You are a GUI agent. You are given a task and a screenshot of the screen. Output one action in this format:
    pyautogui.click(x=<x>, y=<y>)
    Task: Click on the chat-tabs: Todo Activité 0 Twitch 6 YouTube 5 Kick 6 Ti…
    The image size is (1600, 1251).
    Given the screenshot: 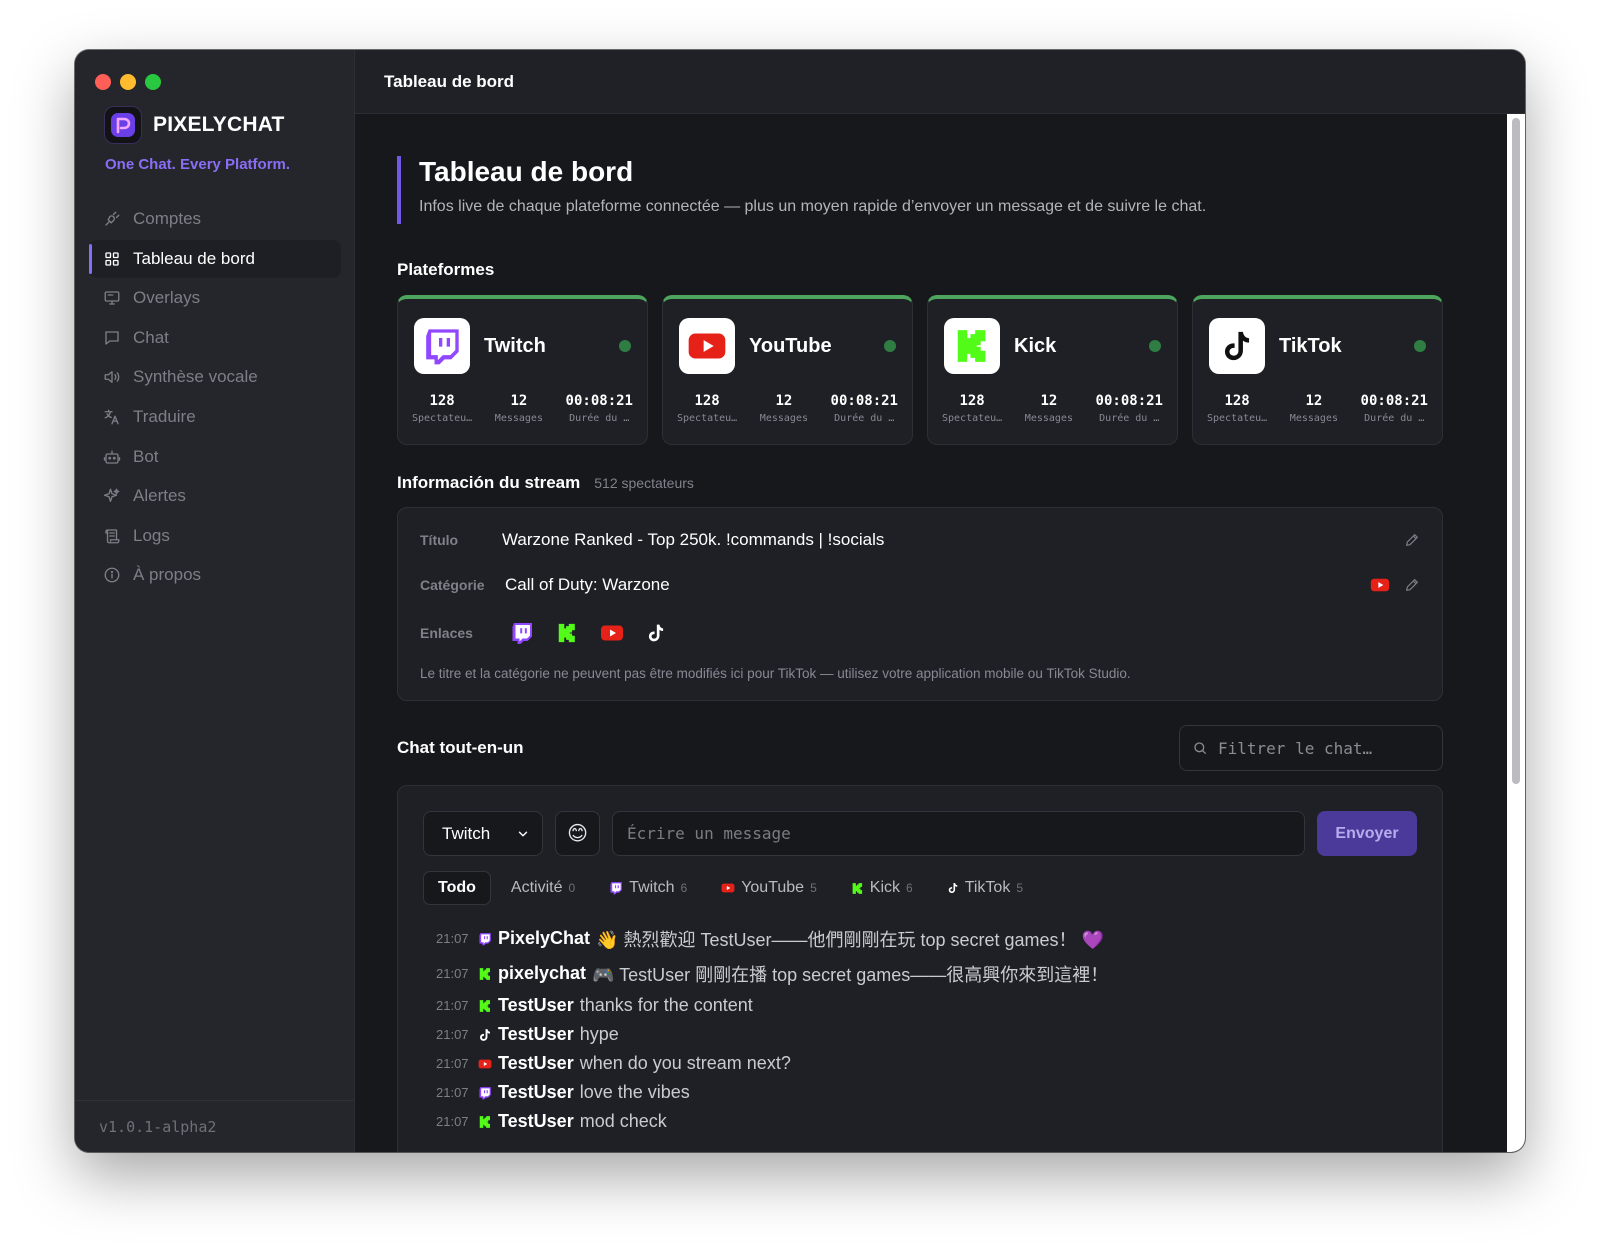 What is the action you would take?
    pyautogui.click(x=730, y=888)
    